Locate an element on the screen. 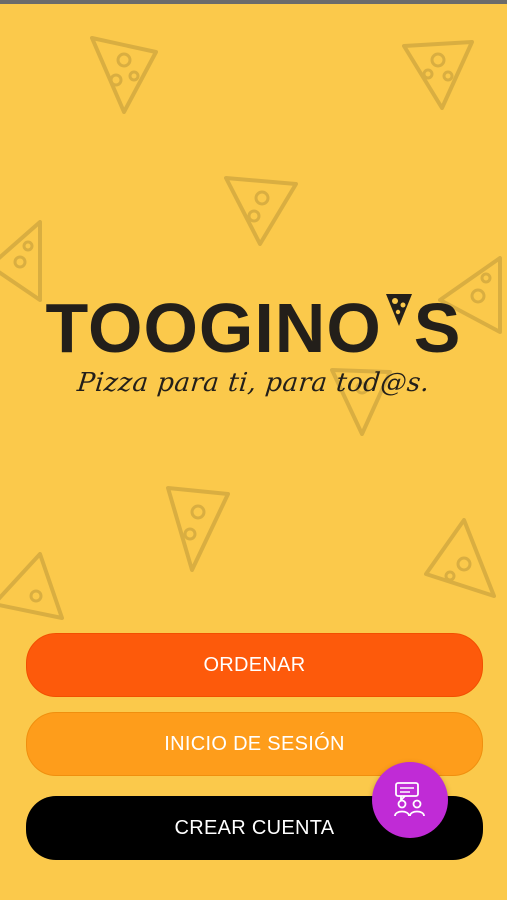  order-button-label: ORDENAR is located at coordinates (254, 664).